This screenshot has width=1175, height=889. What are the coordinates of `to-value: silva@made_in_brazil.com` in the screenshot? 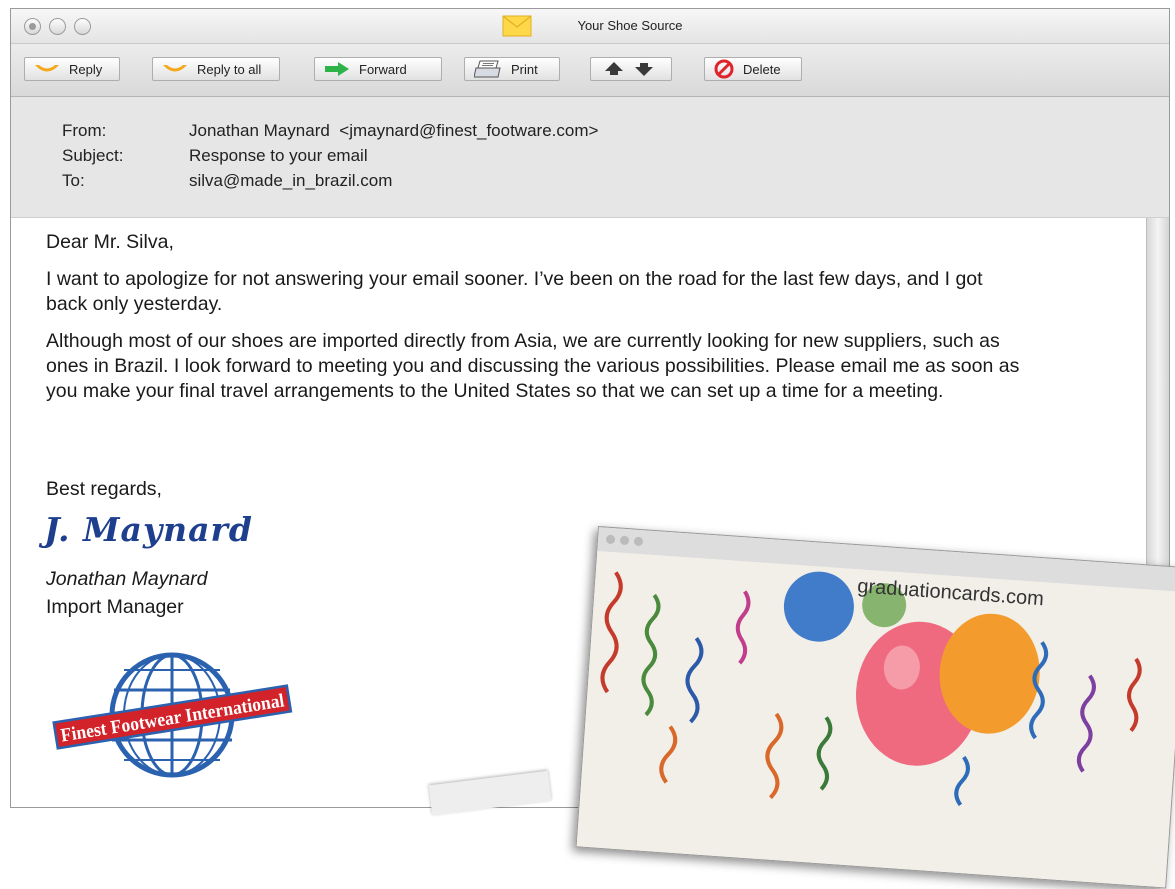 It's located at (290, 181).